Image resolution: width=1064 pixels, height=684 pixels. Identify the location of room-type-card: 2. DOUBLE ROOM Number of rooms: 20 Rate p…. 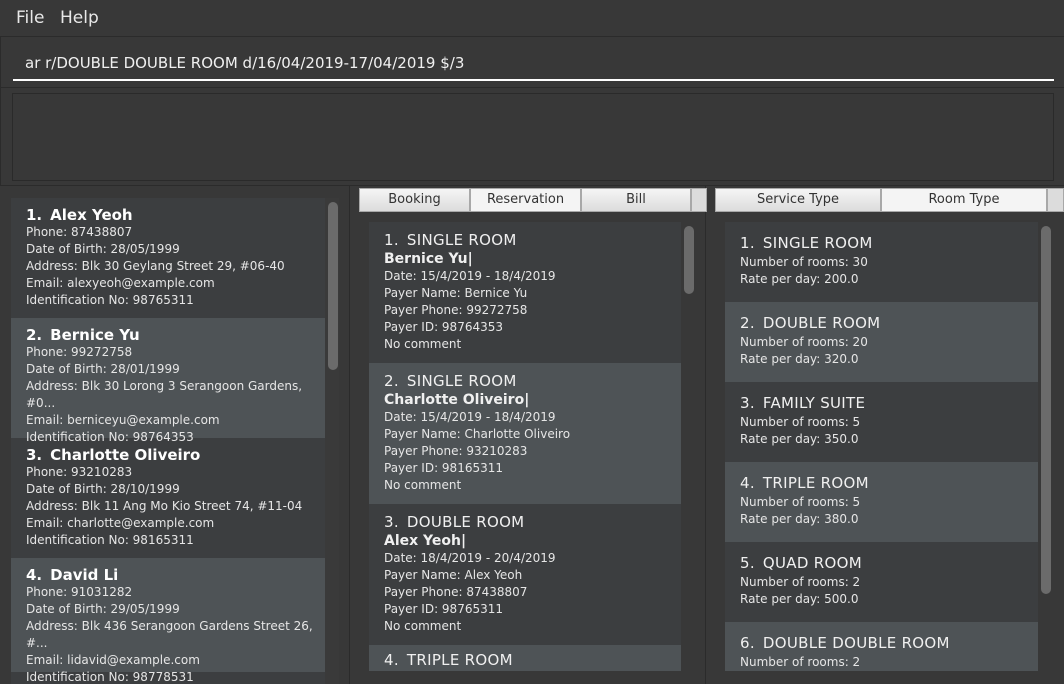
(881, 342).